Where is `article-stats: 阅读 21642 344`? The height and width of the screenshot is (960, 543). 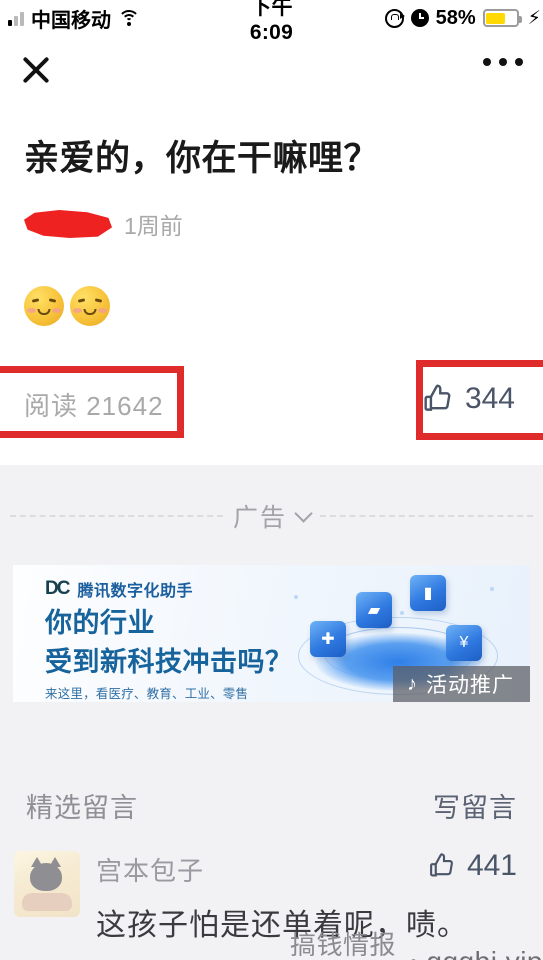
article-stats: 阅读 21642 344 is located at coordinates (271, 404).